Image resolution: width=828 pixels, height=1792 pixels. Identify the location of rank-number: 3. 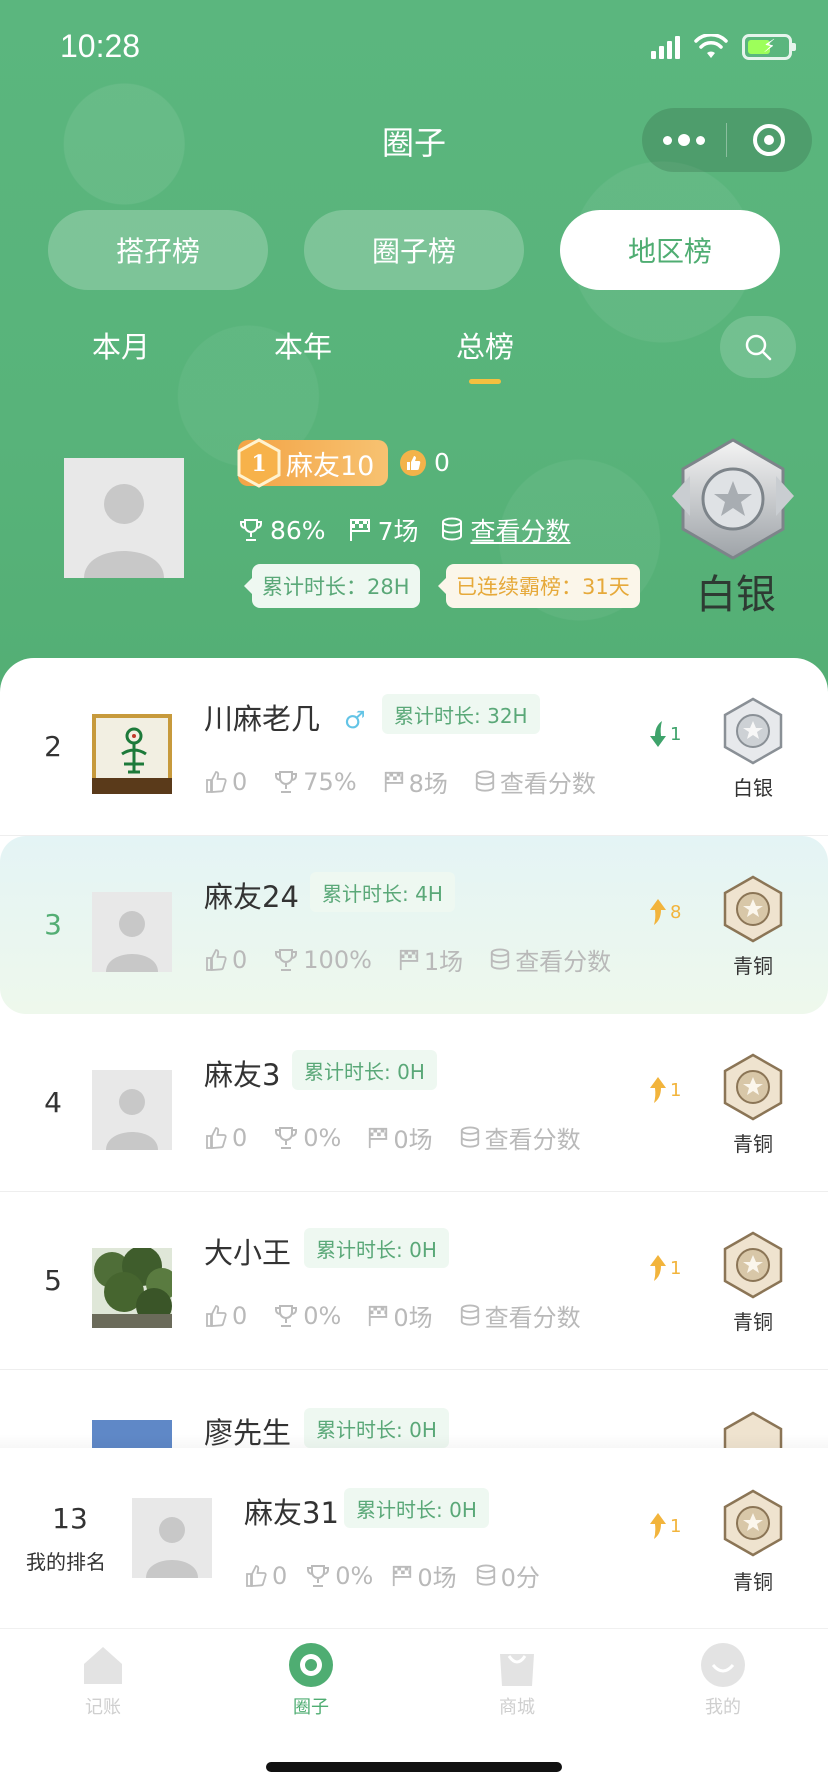
(53, 924).